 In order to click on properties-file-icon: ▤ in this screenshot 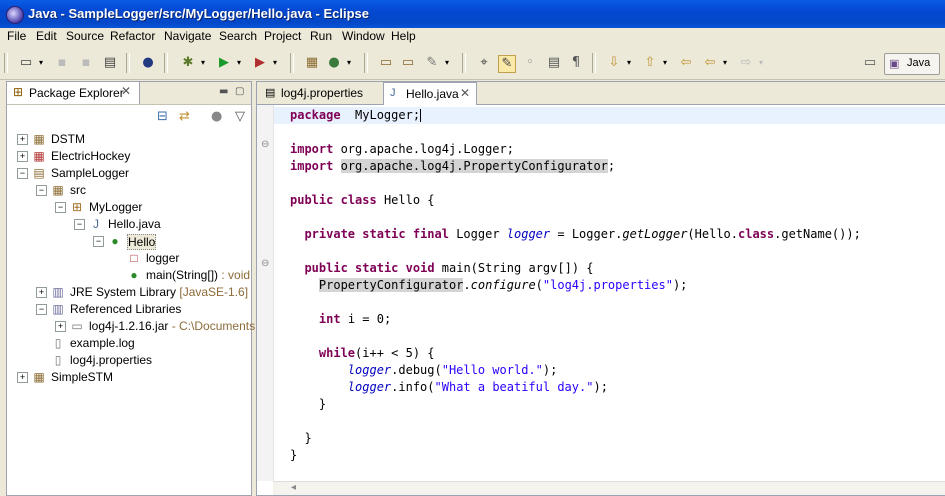, I will do `click(270, 93)`.